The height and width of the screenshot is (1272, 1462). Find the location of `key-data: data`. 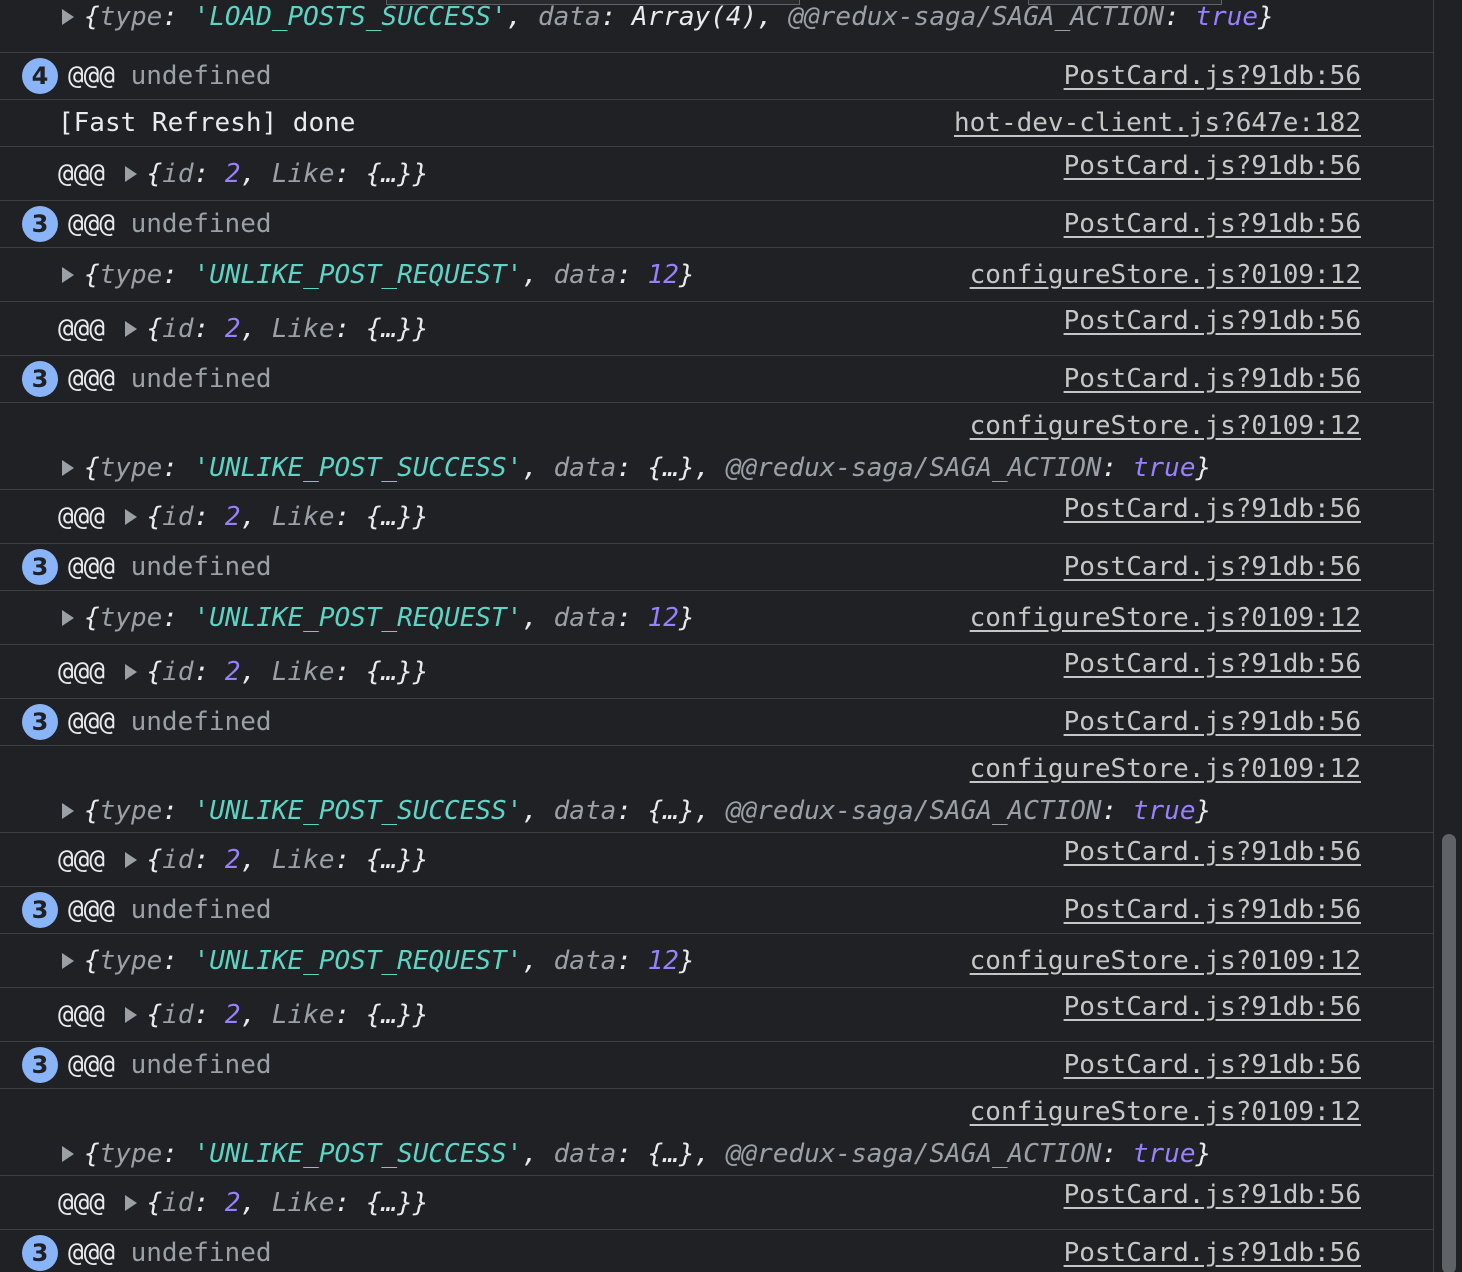

key-data: data is located at coordinates (585, 960).